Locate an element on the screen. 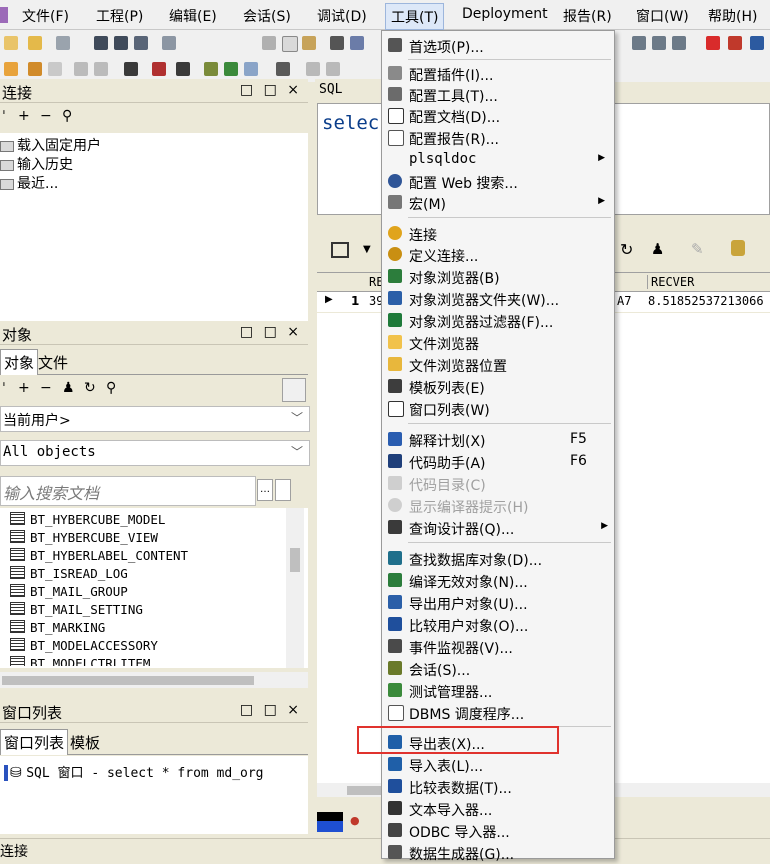  menu-reports: 报告(R) is located at coordinates (587, 16).